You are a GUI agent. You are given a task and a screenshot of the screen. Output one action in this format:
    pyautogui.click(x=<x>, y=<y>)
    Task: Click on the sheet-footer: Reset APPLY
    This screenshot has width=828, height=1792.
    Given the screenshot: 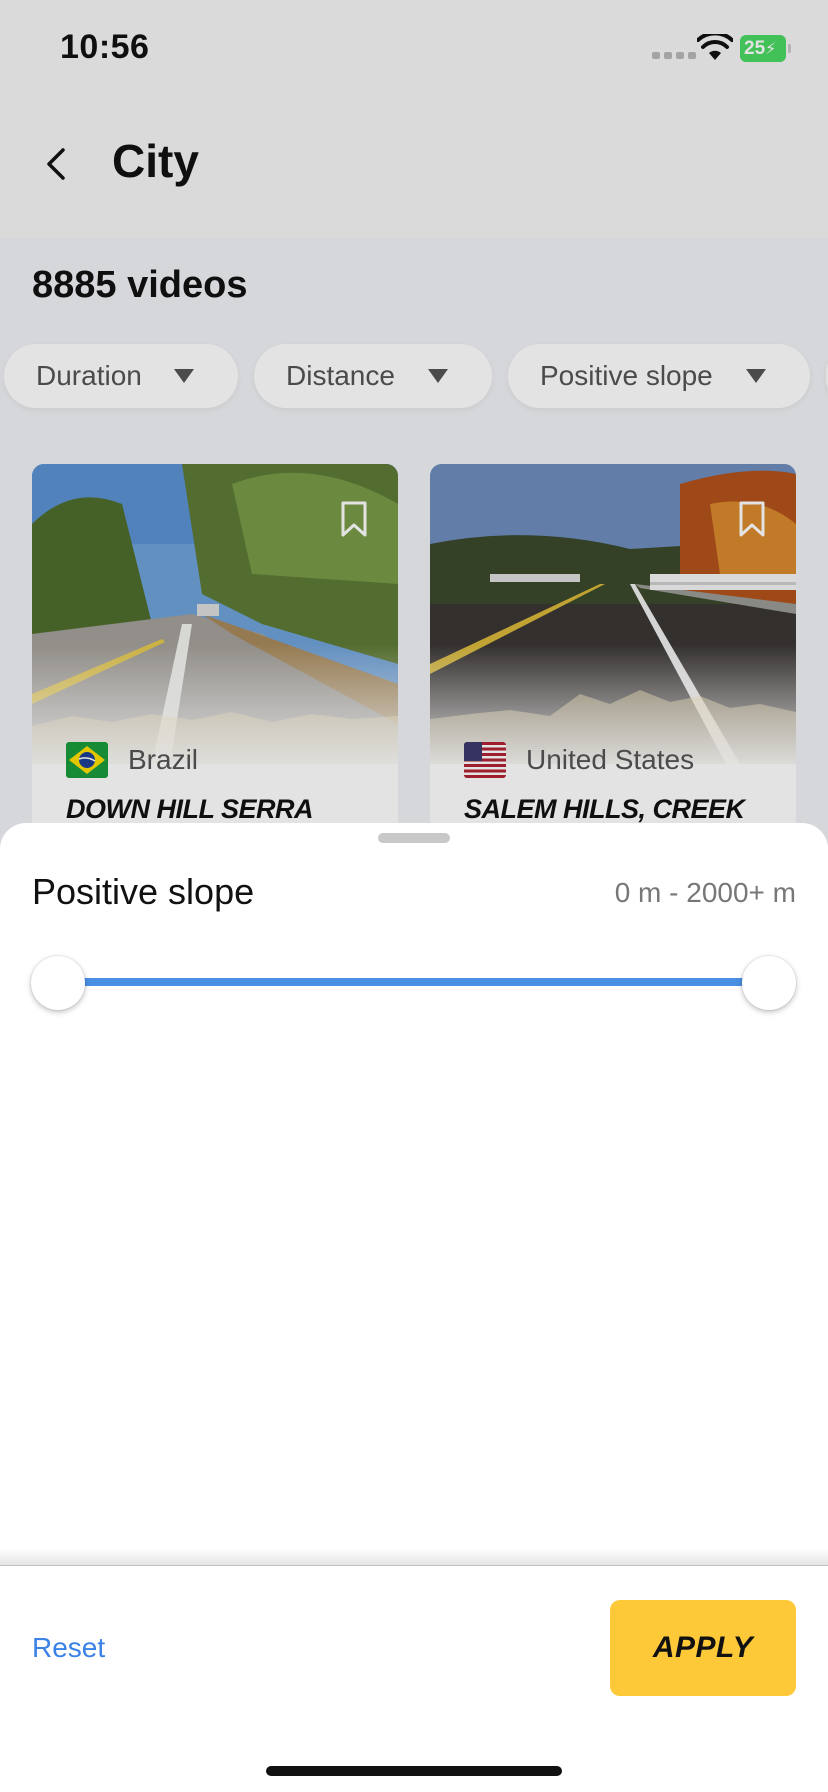 What is the action you would take?
    pyautogui.click(x=414, y=1679)
    